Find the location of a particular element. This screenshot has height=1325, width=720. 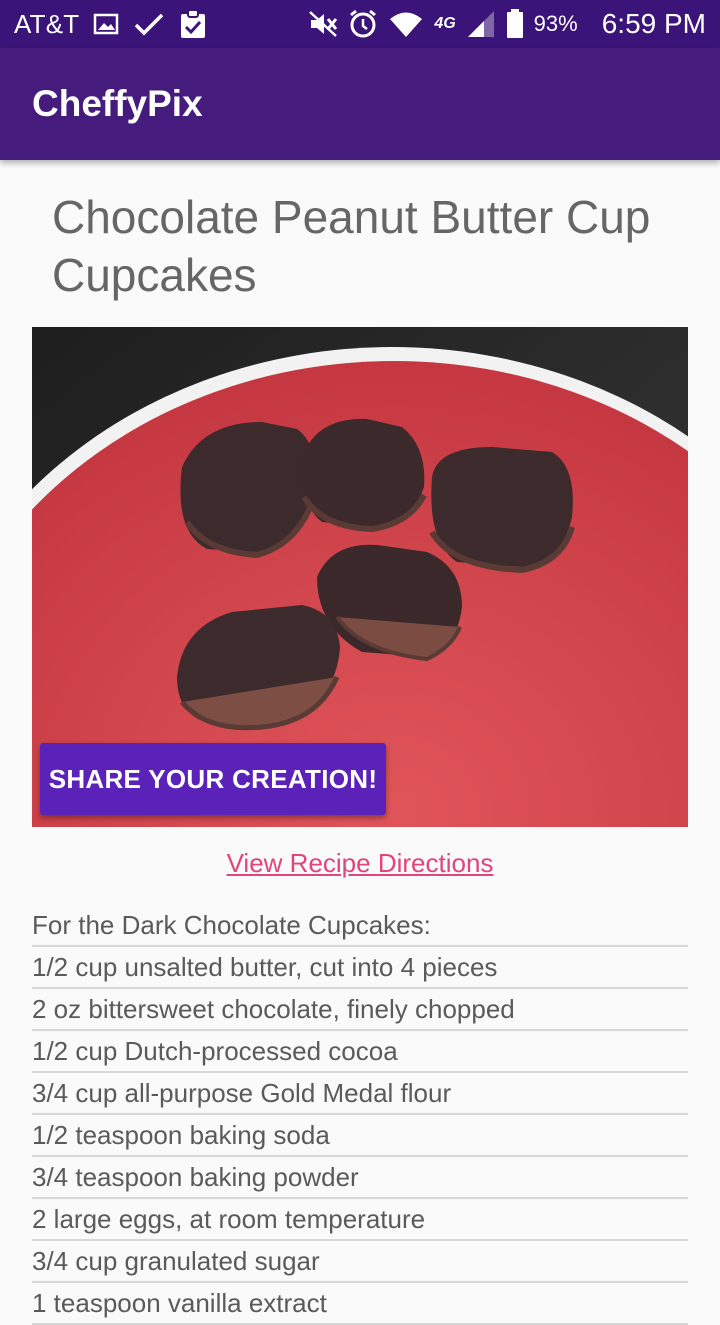

ingredient-item: 3/4 cup all-purpose Gold Medal flour is located at coordinates (360, 1094).